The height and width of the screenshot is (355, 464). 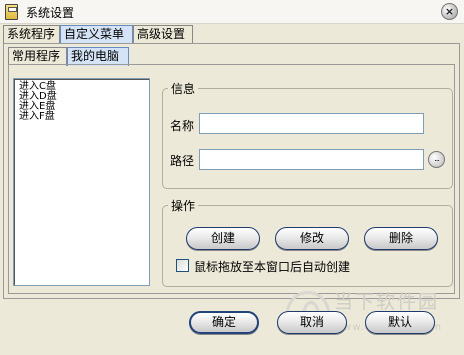 What do you see at coordinates (312, 238) in the screenshot?
I see `modify-button: 修改` at bounding box center [312, 238].